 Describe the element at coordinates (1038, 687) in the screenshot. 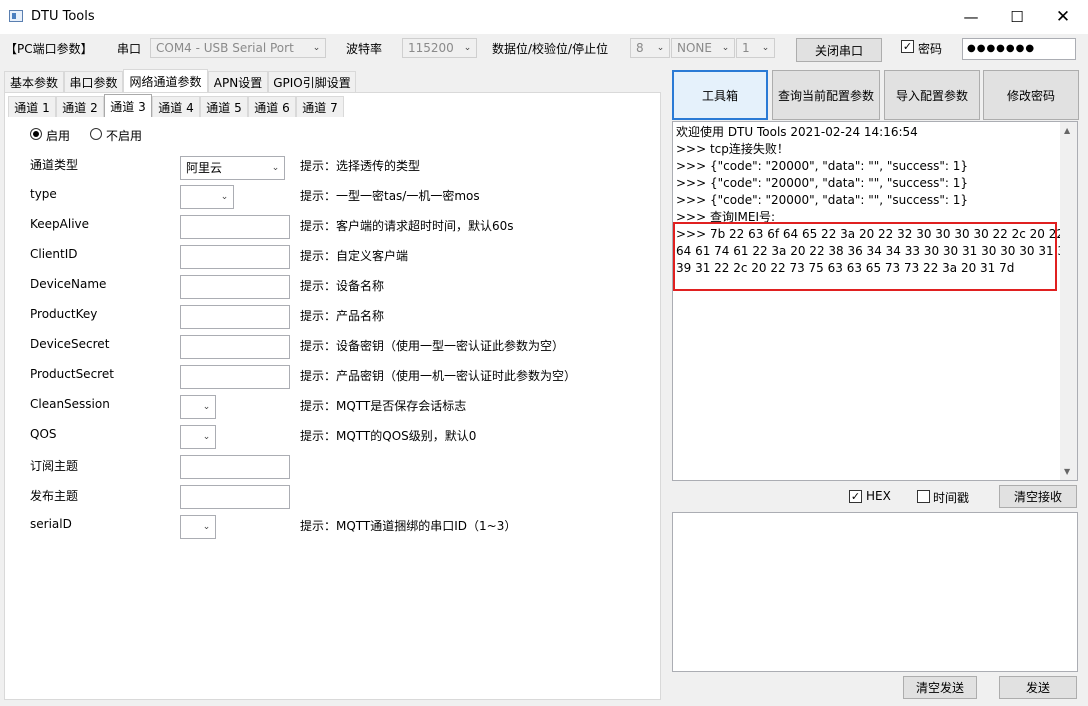

I see `send-button: 发送` at that location.